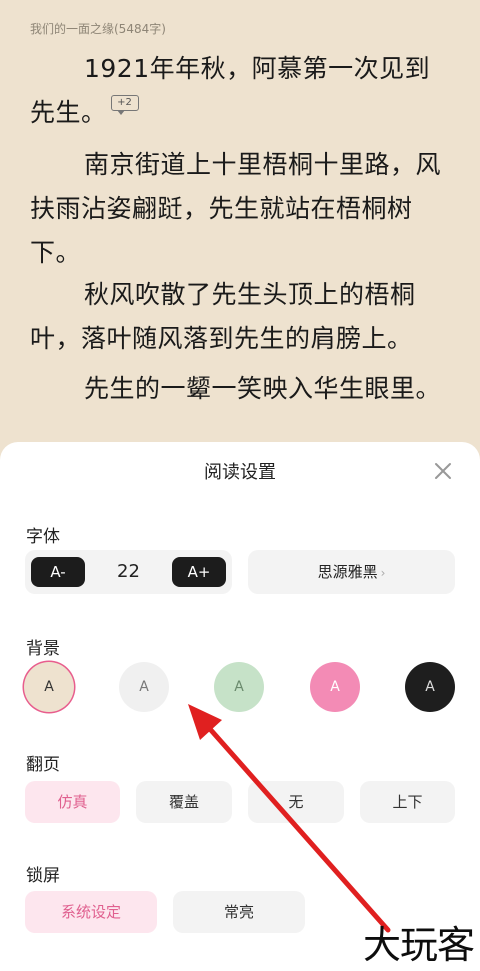 The height and width of the screenshot is (971, 480). I want to click on watermark-logo: 大玩客, so click(418, 945).